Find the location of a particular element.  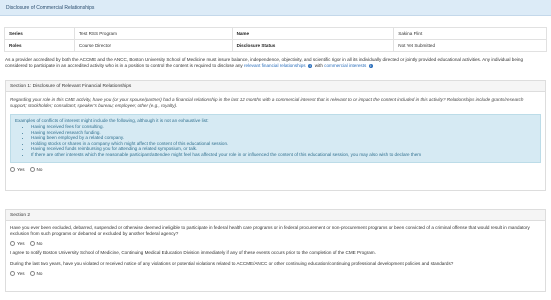

intro-mid-text: with is located at coordinates (318, 66).